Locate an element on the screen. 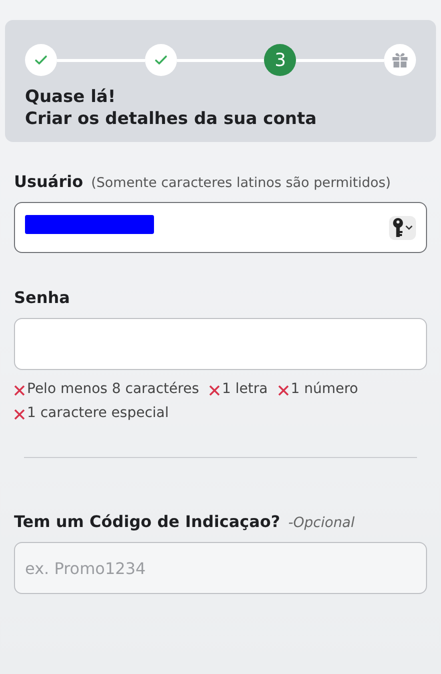  key-icon is located at coordinates (398, 228).